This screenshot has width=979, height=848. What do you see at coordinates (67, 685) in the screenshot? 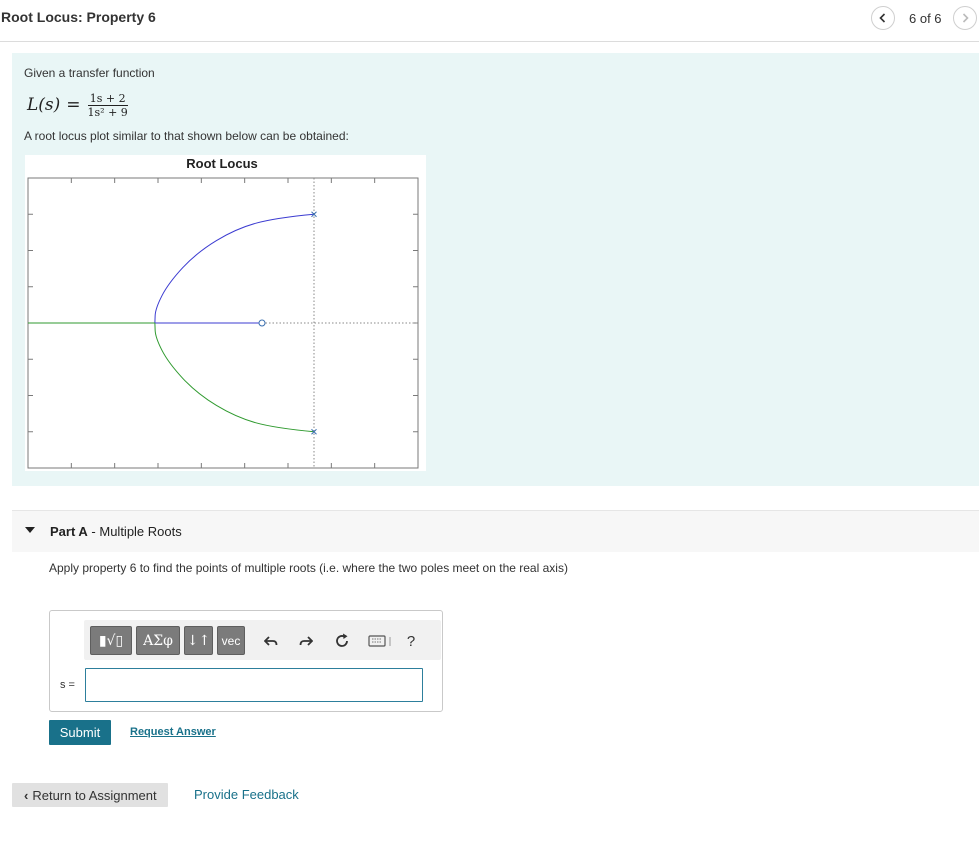
I see `variable-label: s =` at bounding box center [67, 685].